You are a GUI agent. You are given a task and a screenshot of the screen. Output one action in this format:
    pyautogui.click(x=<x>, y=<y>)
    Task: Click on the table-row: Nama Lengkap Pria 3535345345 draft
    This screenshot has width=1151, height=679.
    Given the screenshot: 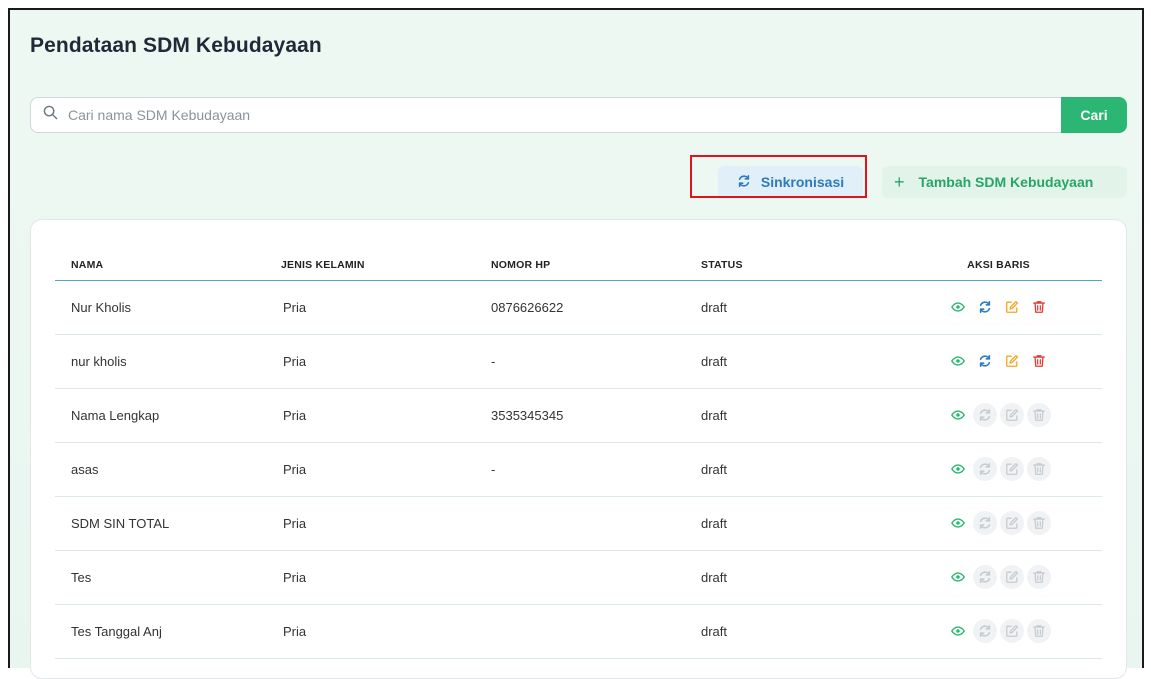 What is the action you would take?
    pyautogui.click(x=578, y=415)
    